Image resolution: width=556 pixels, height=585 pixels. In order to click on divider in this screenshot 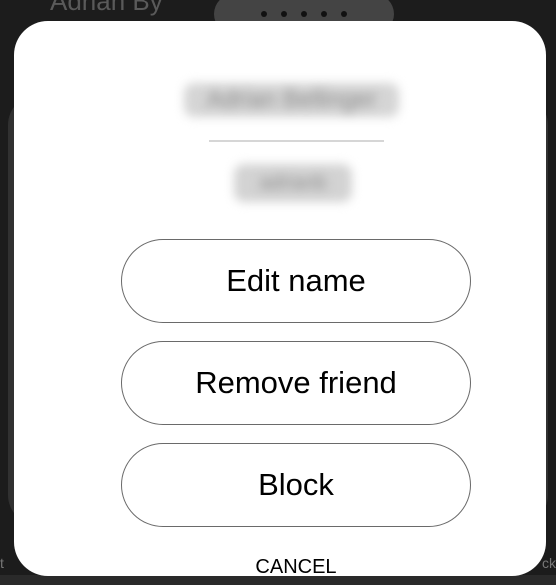, I will do `click(296, 141)`.